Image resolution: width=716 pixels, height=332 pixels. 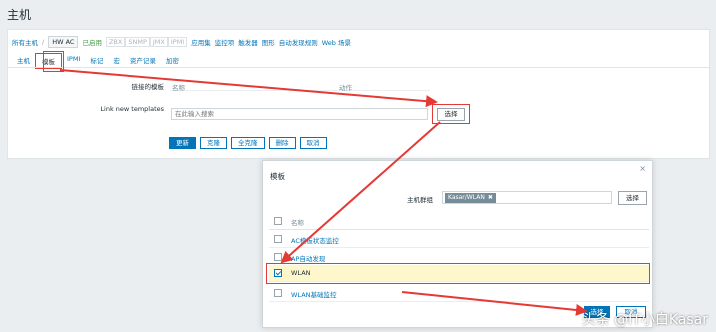 I want to click on host-group-label: 主机群组, so click(x=420, y=200).